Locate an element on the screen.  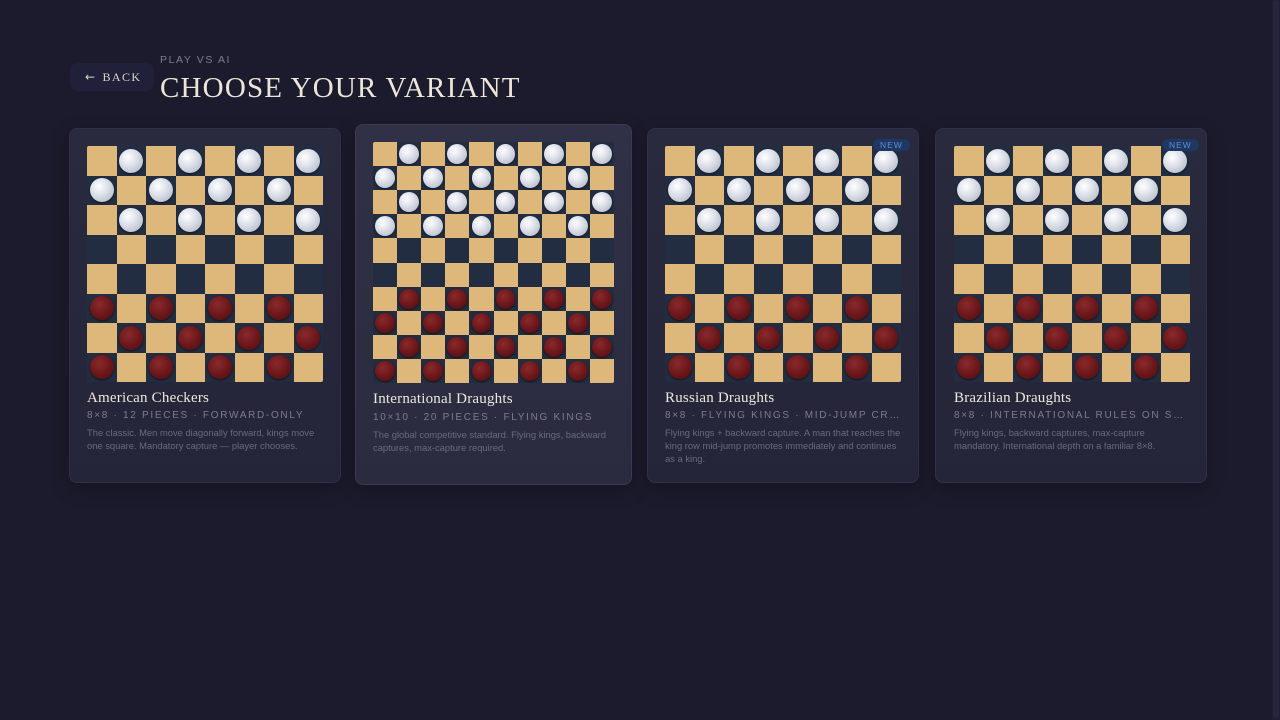
variant-title: International Draughts is located at coordinates (443, 399).